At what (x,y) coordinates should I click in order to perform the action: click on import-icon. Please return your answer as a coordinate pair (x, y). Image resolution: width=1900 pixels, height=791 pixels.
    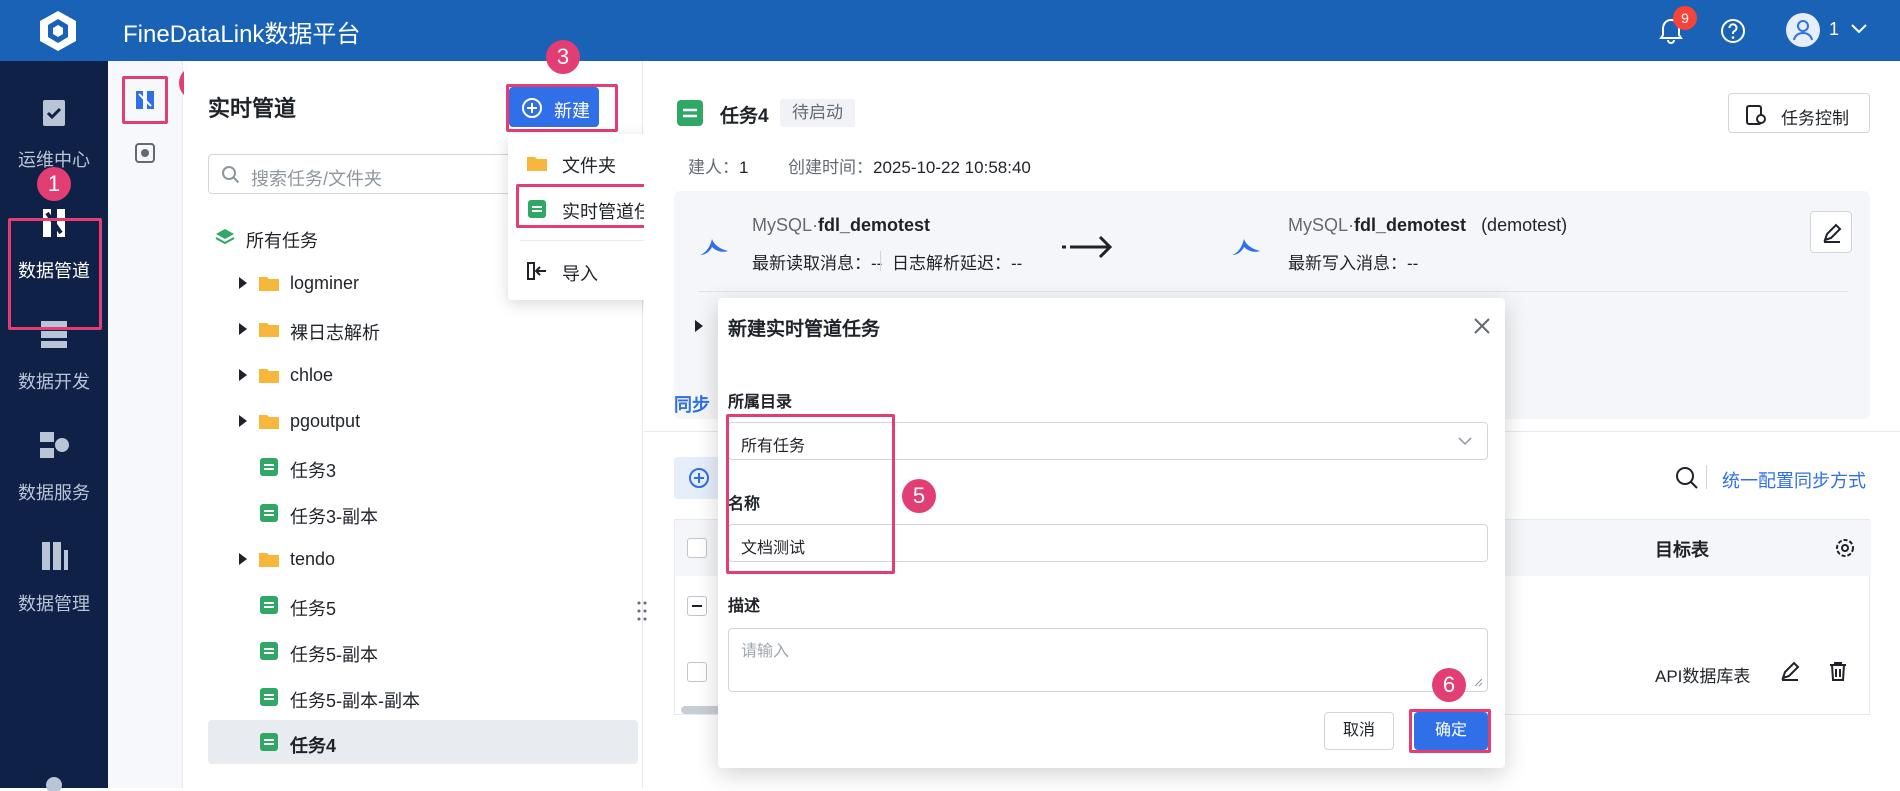
    Looking at the image, I should click on (536, 271).